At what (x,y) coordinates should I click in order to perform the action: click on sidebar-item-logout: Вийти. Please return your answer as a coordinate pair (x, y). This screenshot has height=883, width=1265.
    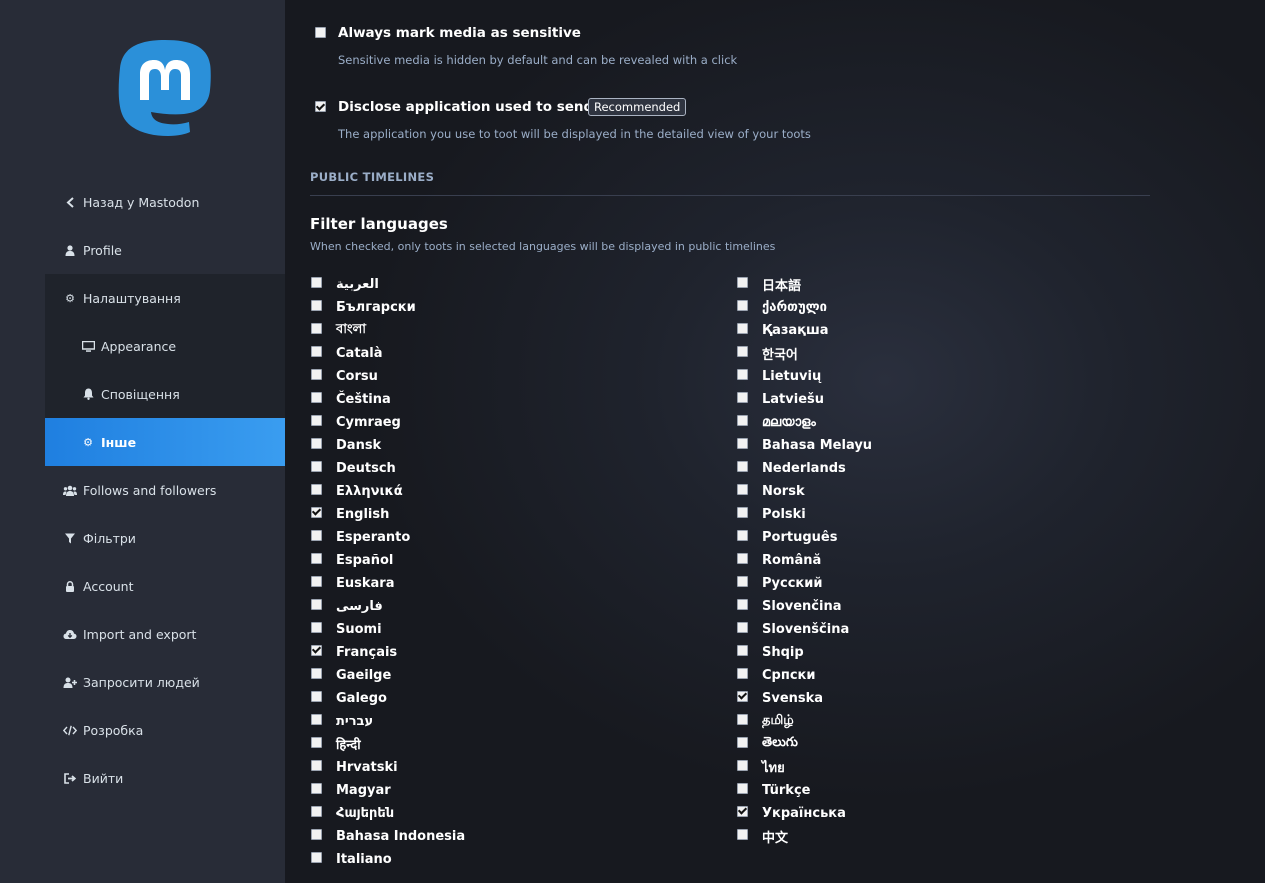
    Looking at the image, I should click on (165, 778).